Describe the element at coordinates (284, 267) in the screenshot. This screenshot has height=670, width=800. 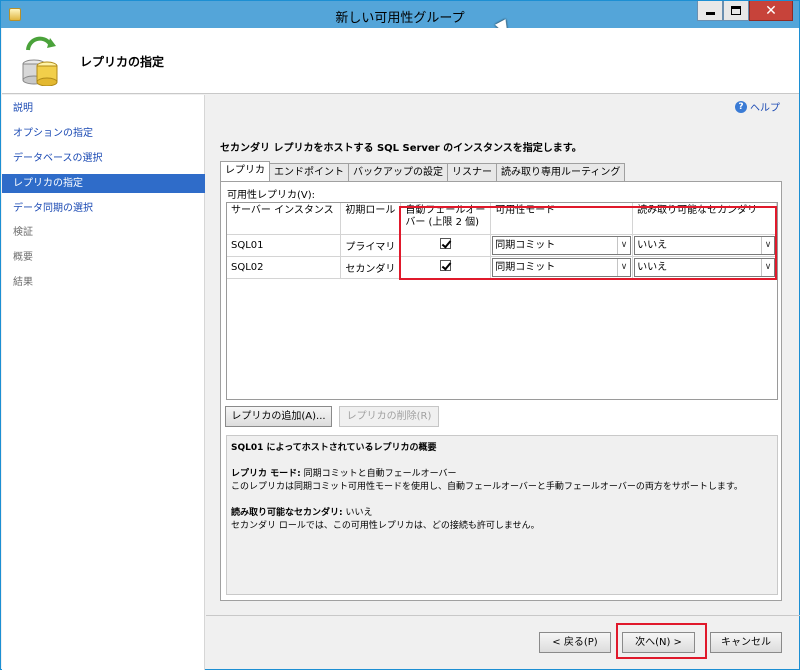
I see `server-cell: SQL02` at that location.